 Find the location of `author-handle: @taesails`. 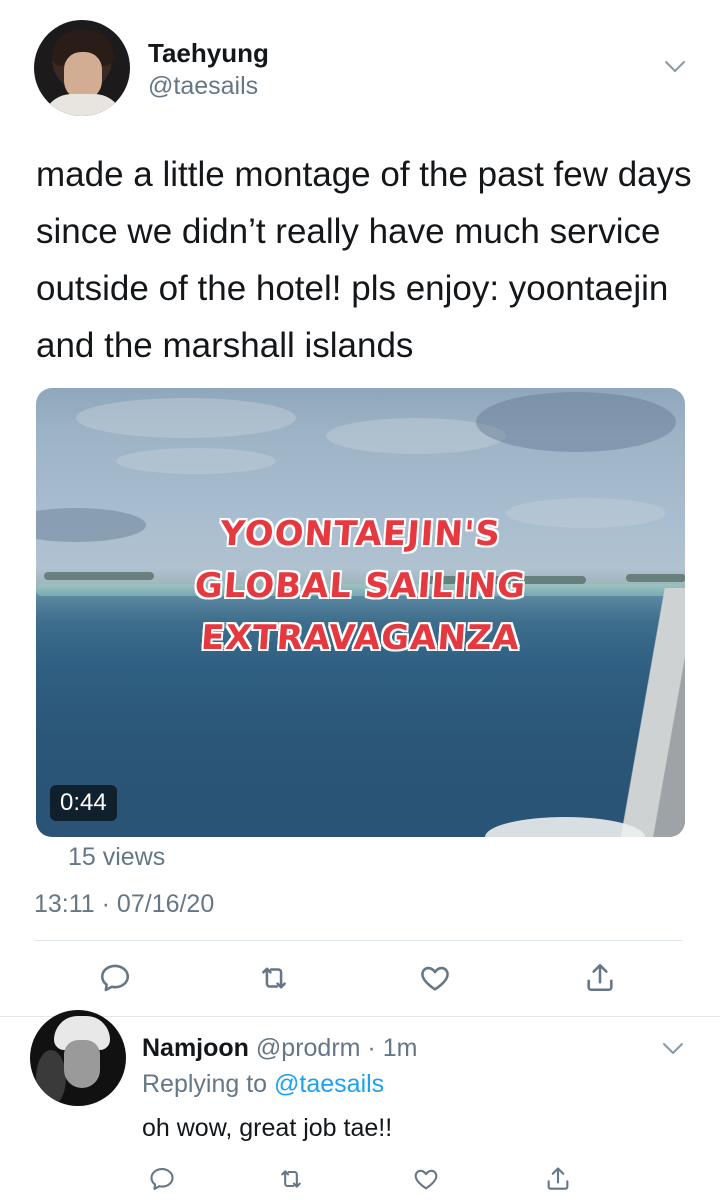

author-handle: @taesails is located at coordinates (203, 86).